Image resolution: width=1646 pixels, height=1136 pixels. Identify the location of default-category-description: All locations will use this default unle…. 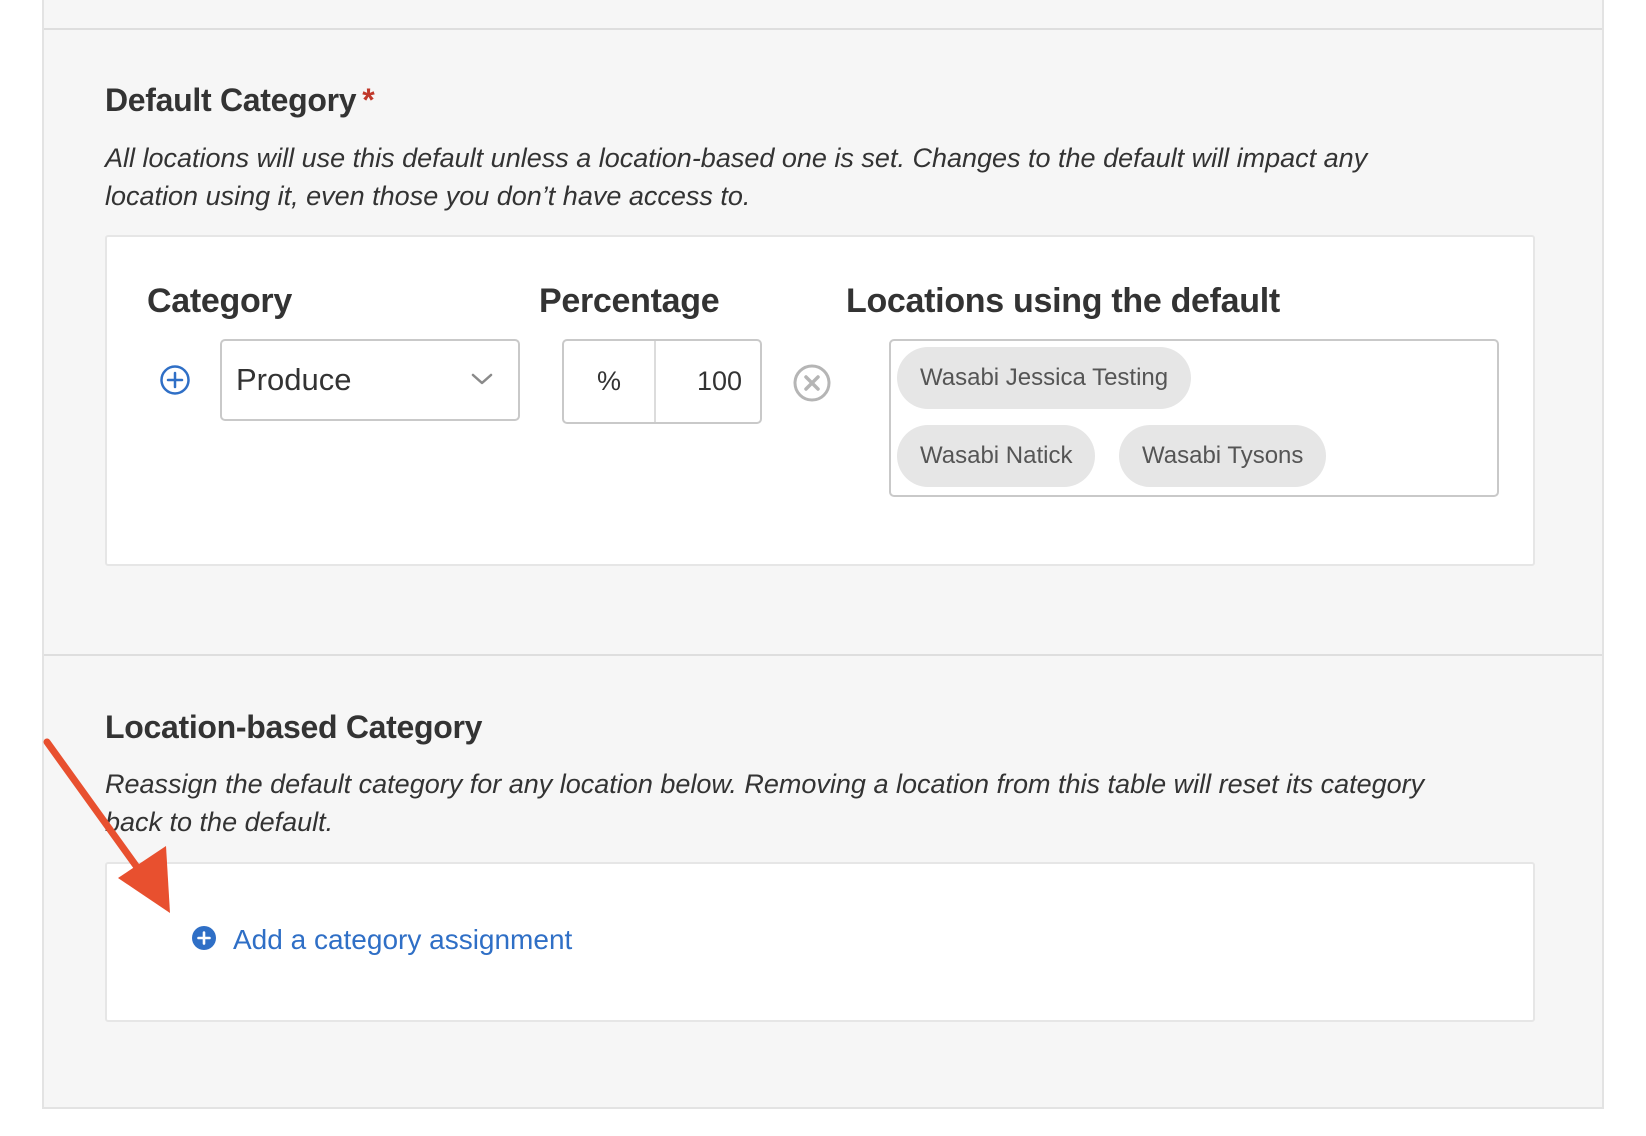
(736, 177).